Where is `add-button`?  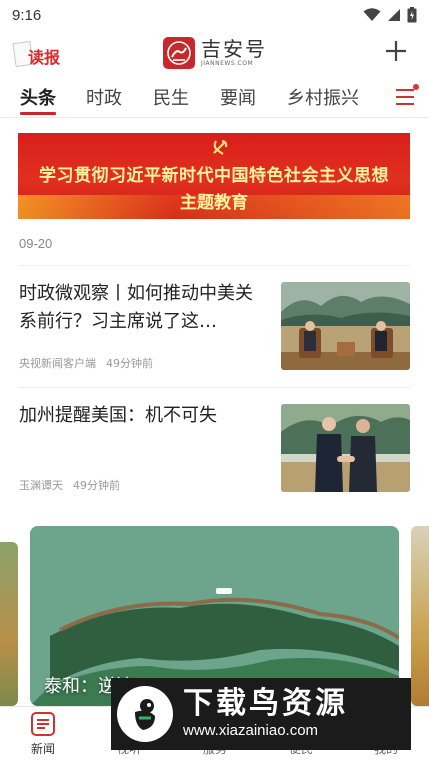
add-button is located at coordinates (396, 51).